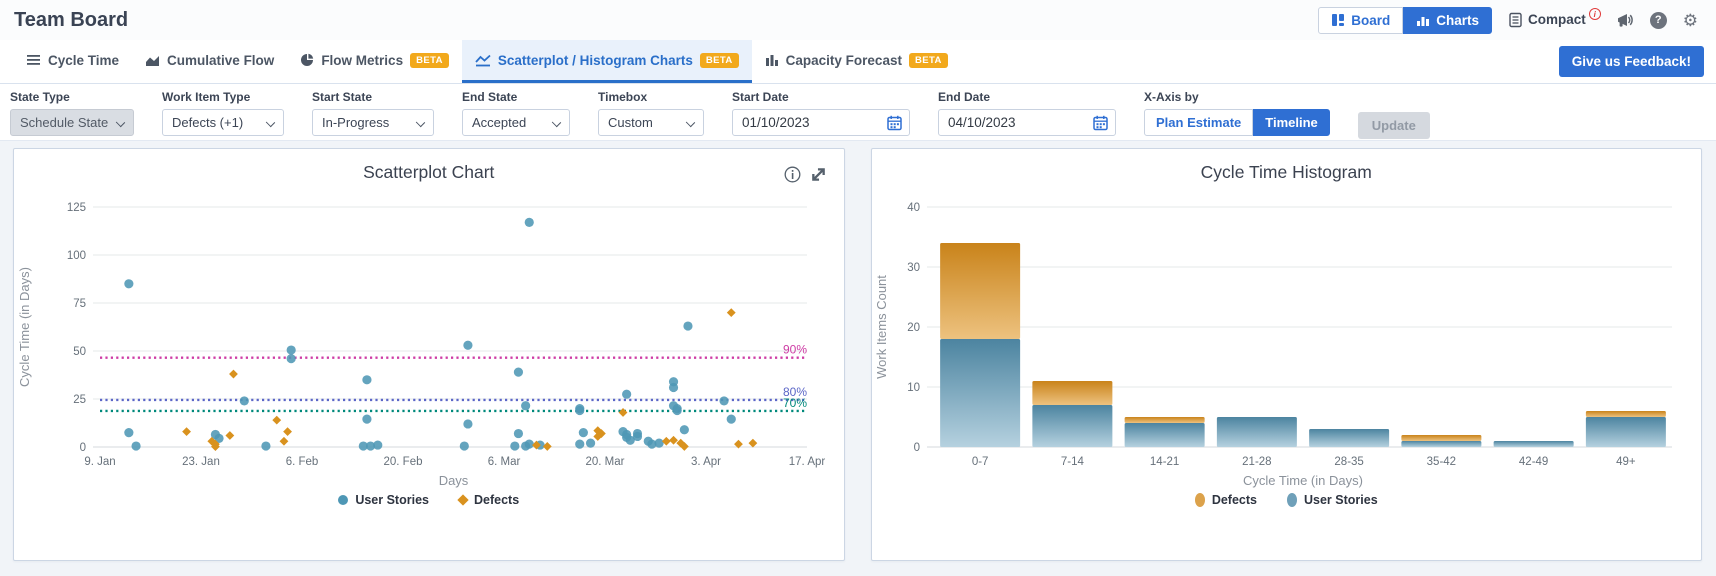 The width and height of the screenshot is (1716, 576). Describe the element at coordinates (1361, 20) in the screenshot. I see `board-view-button: Board` at that location.